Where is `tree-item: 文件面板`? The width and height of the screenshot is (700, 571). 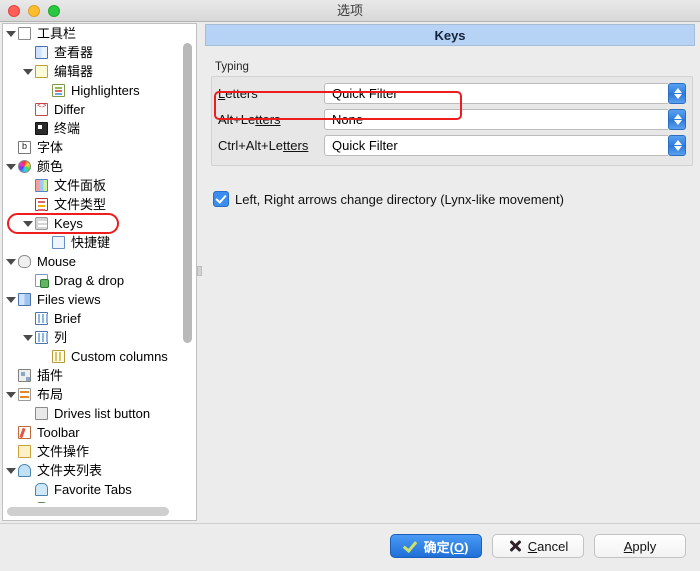
tree-item: 文件面板 is located at coordinates (92, 185).